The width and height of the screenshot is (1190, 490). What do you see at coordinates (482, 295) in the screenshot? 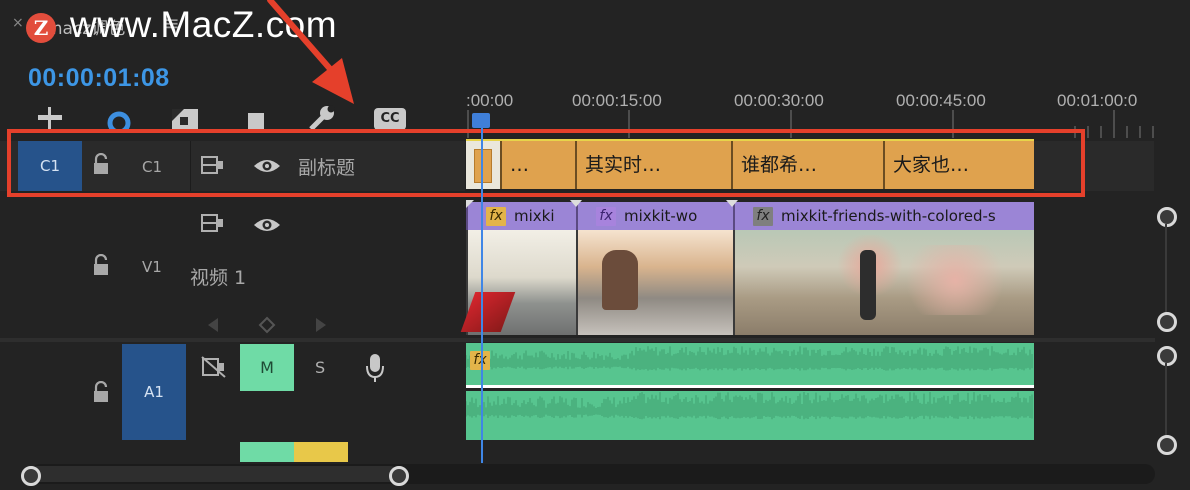
I see `playhead-line` at bounding box center [482, 295].